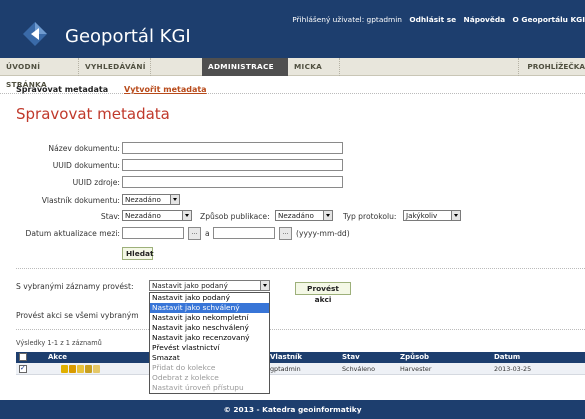  Describe the element at coordinates (314, 67) in the screenshot. I see `tab-micka: MICKA` at that location.